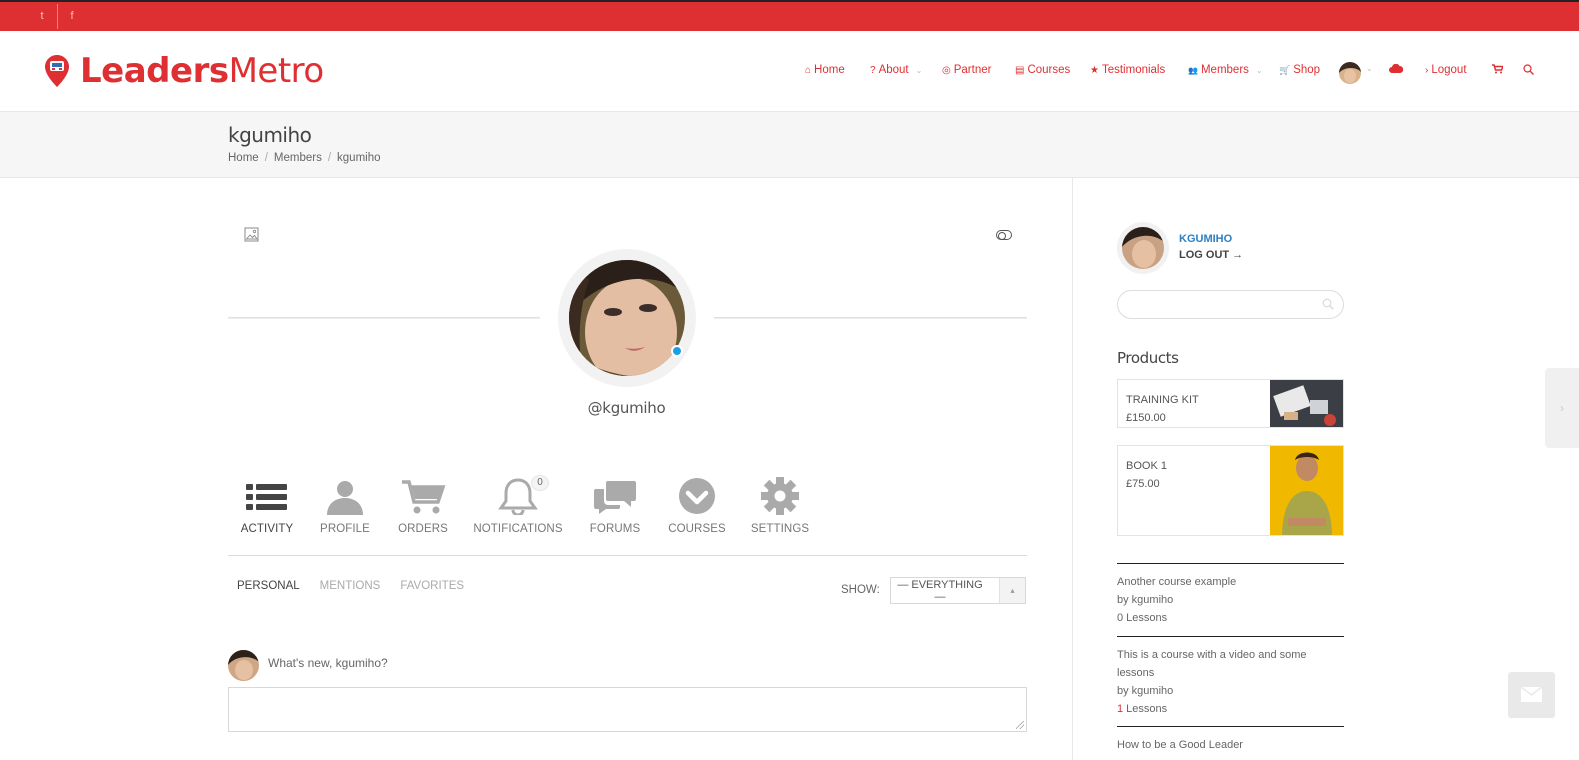 The height and width of the screenshot is (760, 1579). I want to click on chevron-right-icon: ›, so click(1562, 408).